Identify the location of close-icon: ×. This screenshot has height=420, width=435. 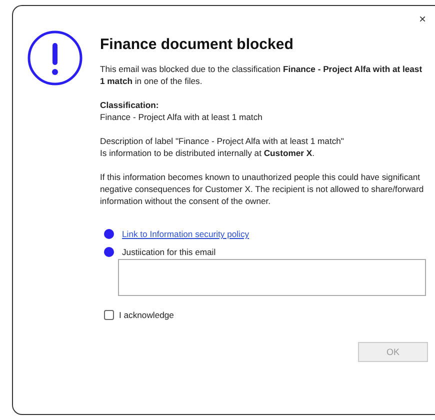
(422, 19).